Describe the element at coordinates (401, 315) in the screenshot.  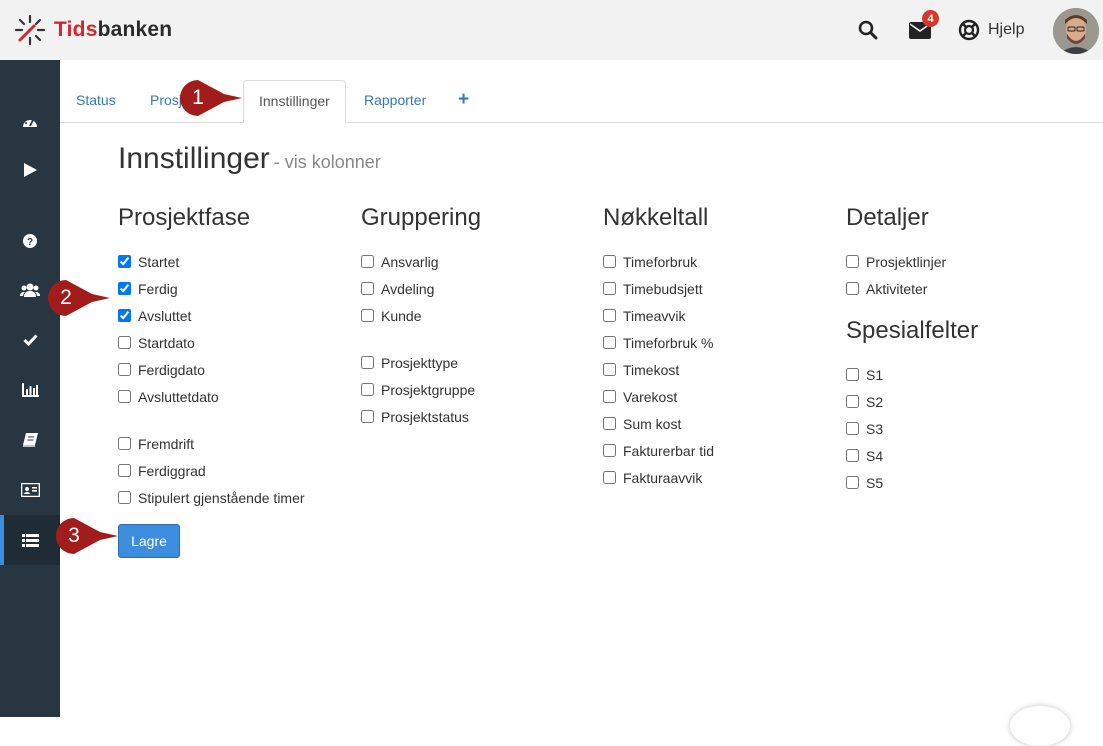
I see `checkbox-label: Kunde` at that location.